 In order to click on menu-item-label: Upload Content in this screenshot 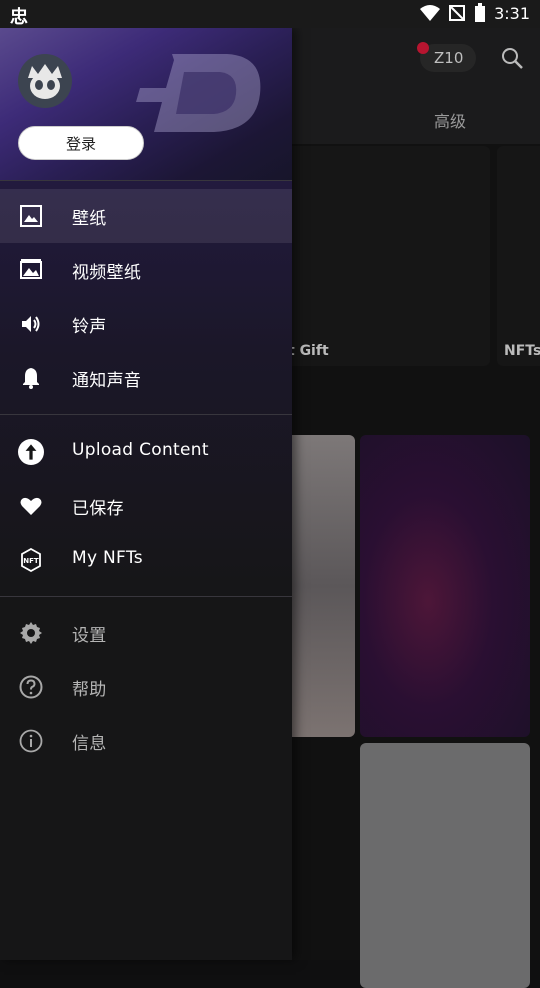, I will do `click(140, 450)`.